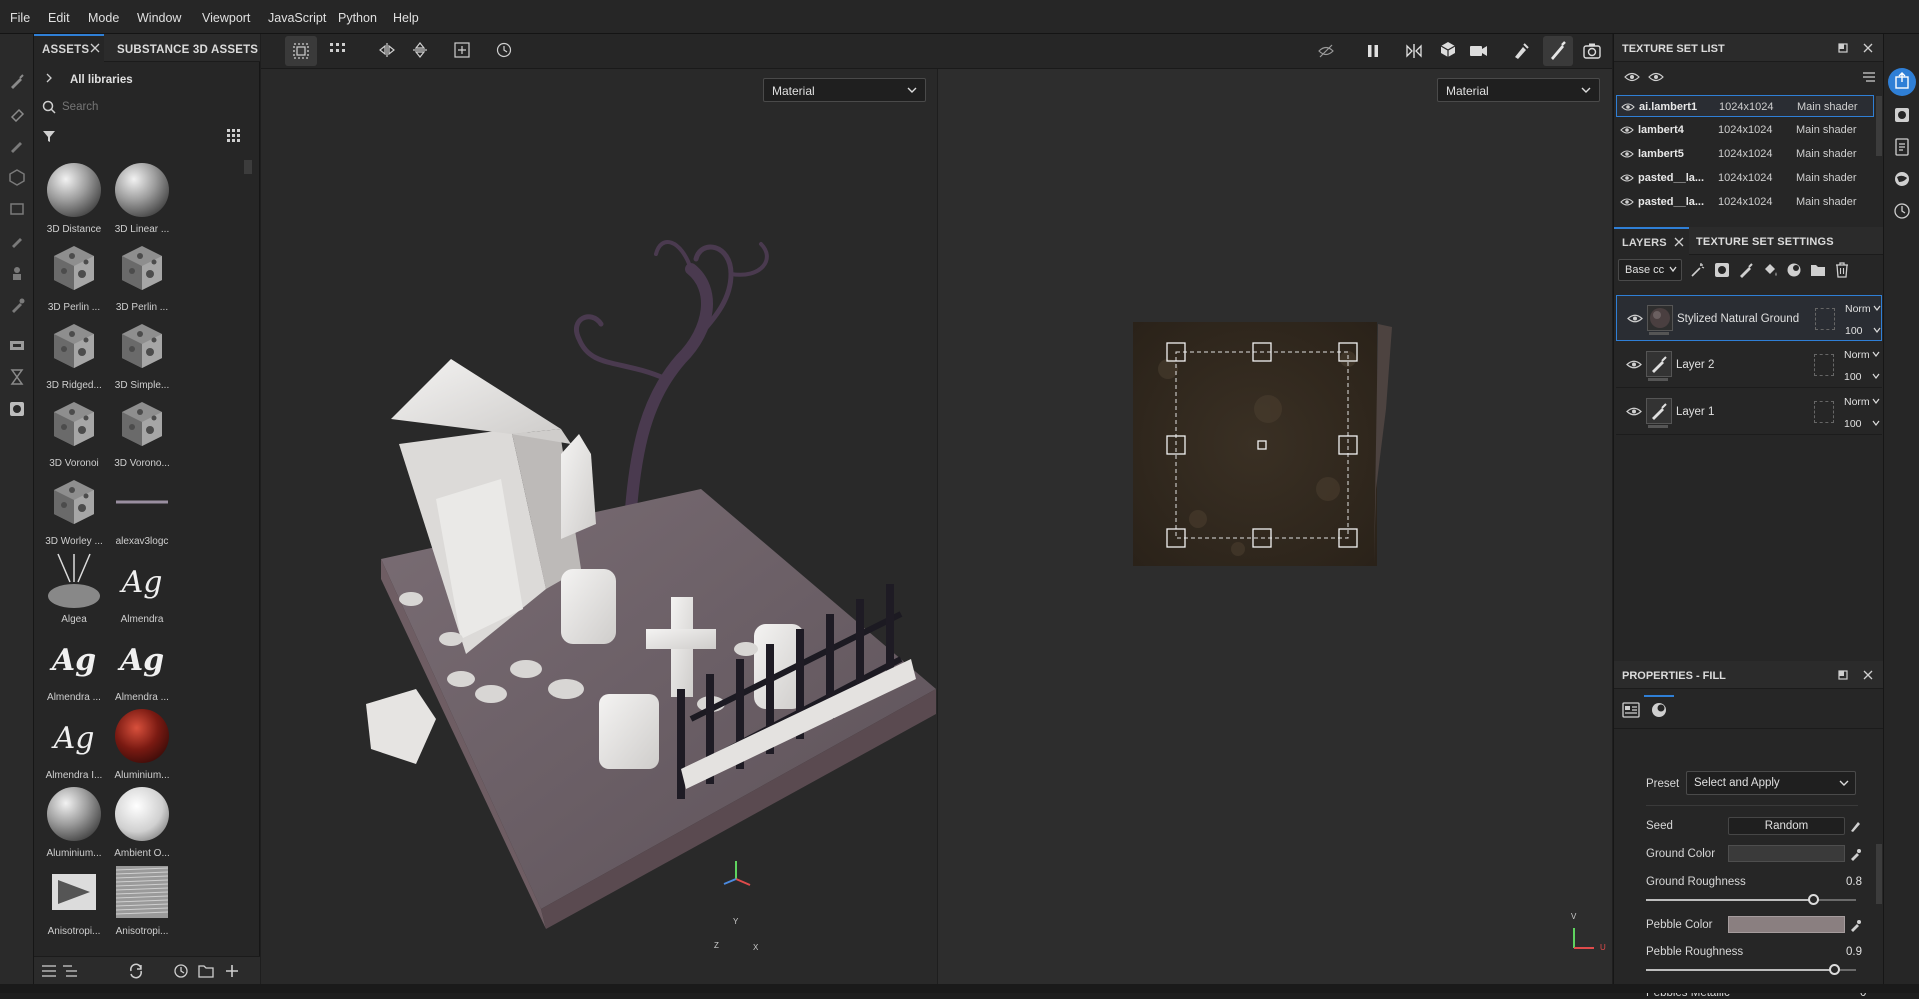 The image size is (1919, 999). I want to click on close-icon, so click(1868, 48).